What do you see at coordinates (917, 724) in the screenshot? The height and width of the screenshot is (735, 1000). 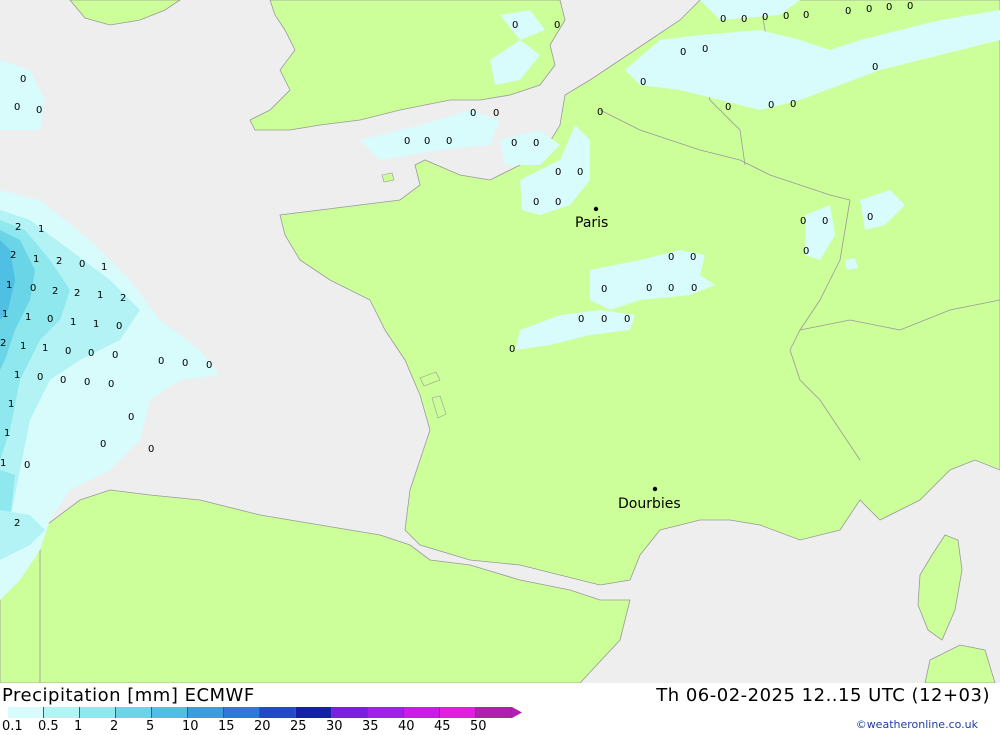 I see `credit-link: ©weatheronline.co.uk` at bounding box center [917, 724].